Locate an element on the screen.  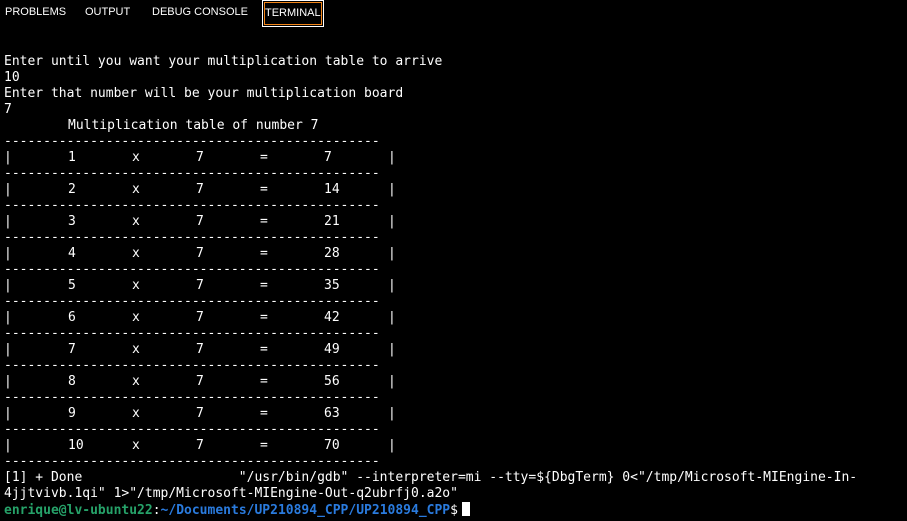
table-row: | 8 x 7 = 56 | is located at coordinates (454, 382).